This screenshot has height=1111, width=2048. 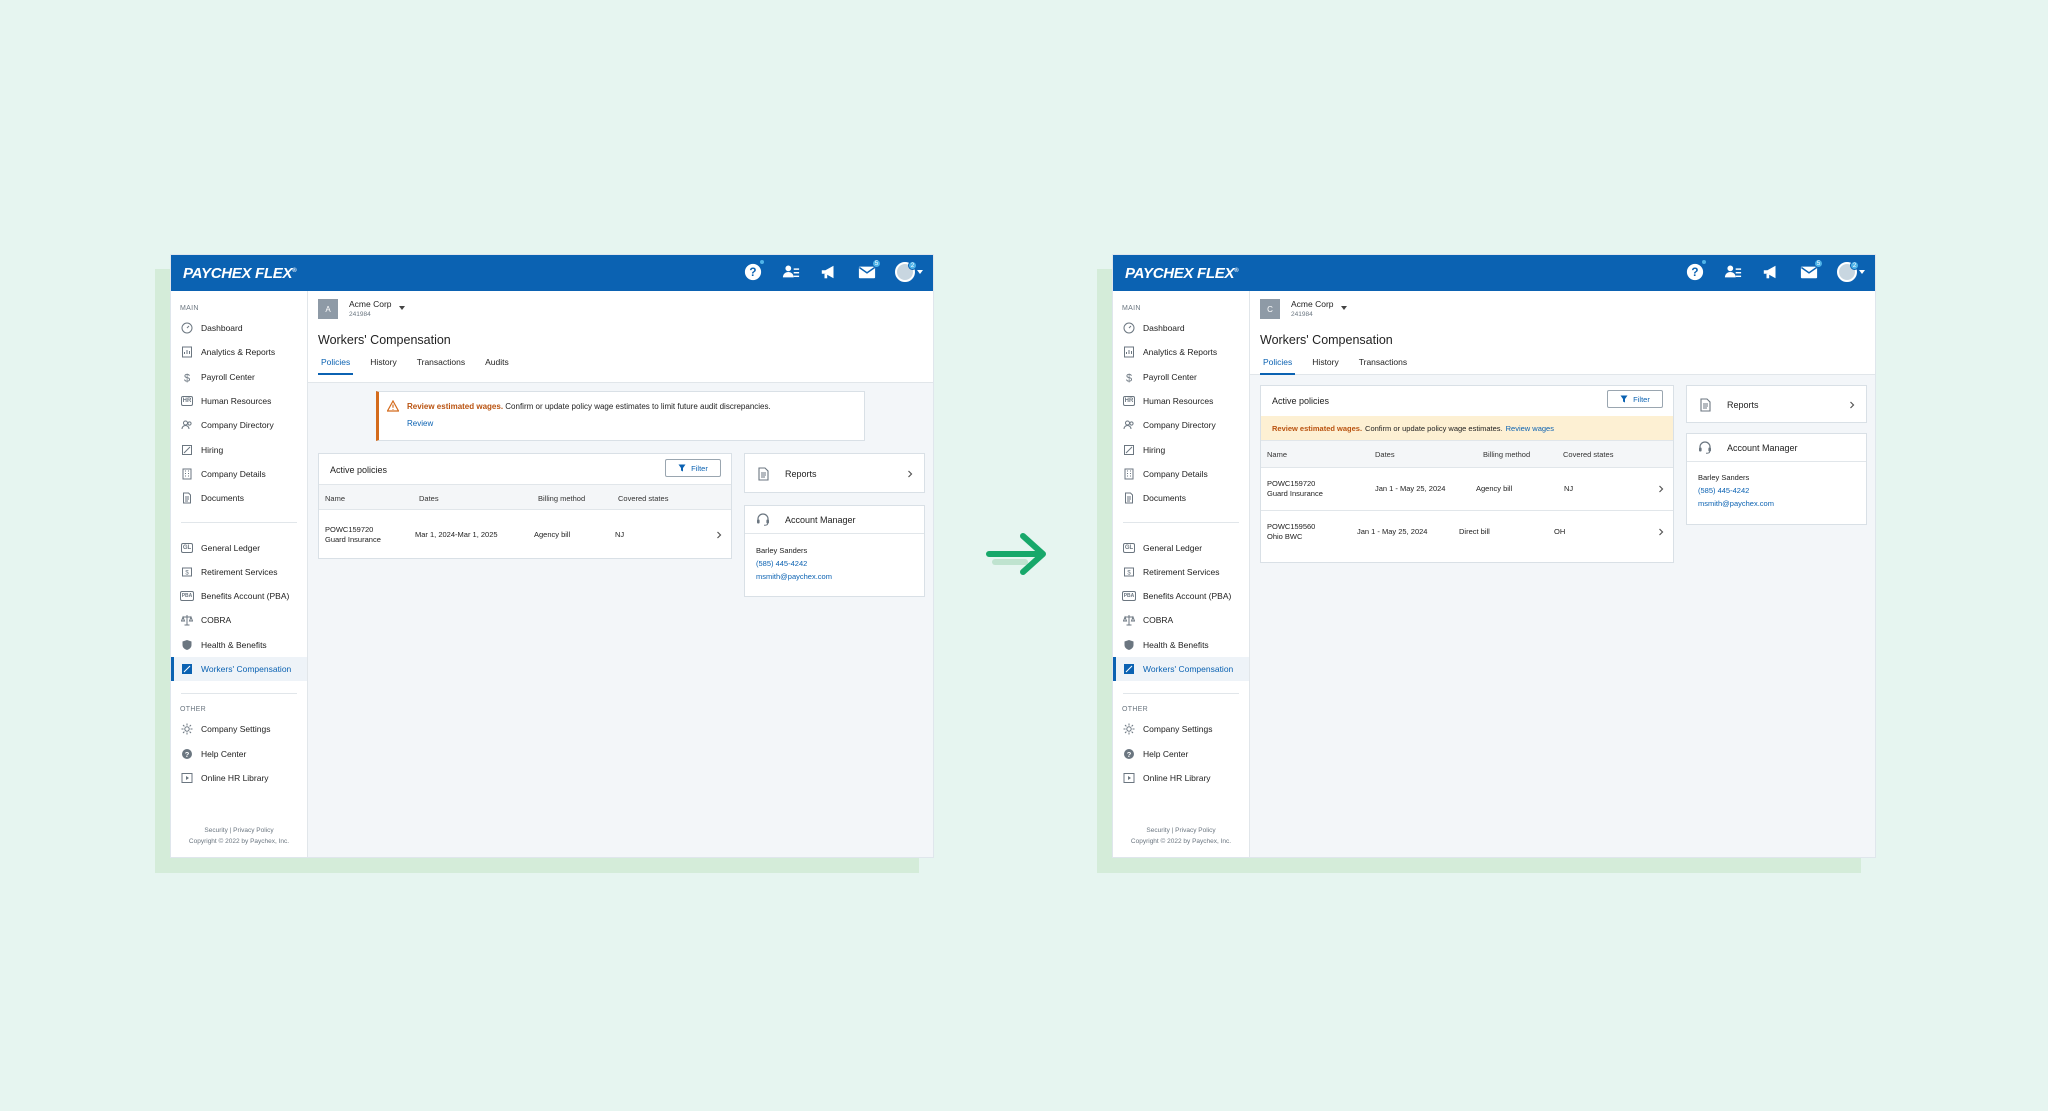 What do you see at coordinates (420, 423) in the screenshot?
I see `review-link: Review` at bounding box center [420, 423].